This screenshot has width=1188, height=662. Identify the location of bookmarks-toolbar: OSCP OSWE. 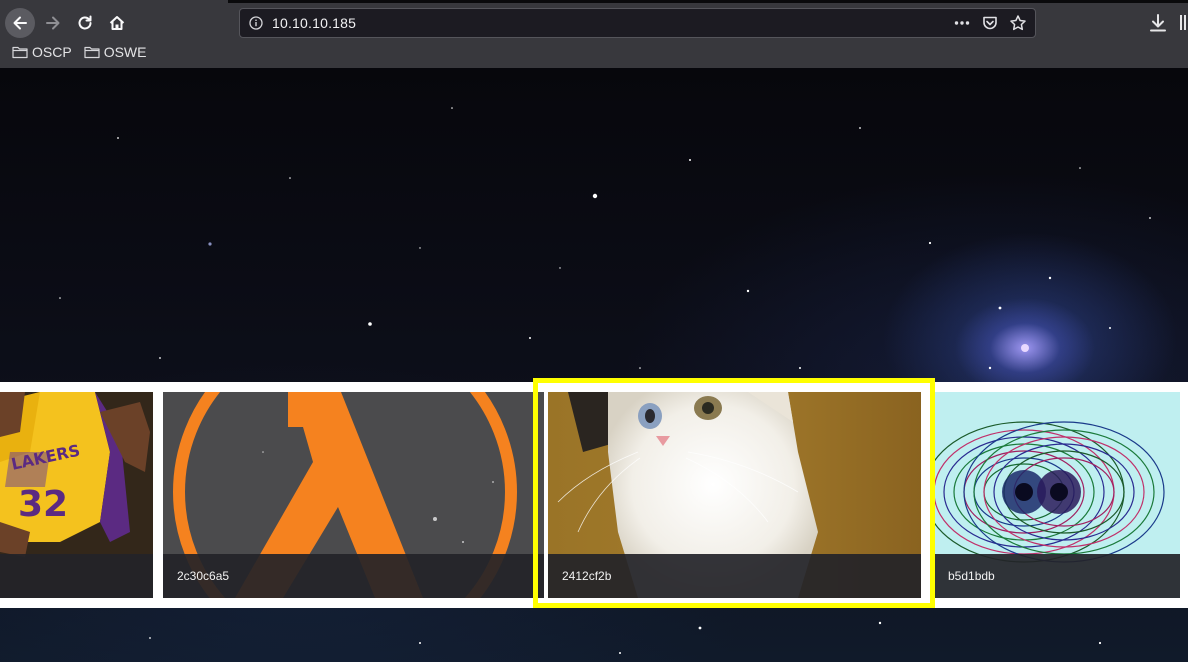
(79, 52).